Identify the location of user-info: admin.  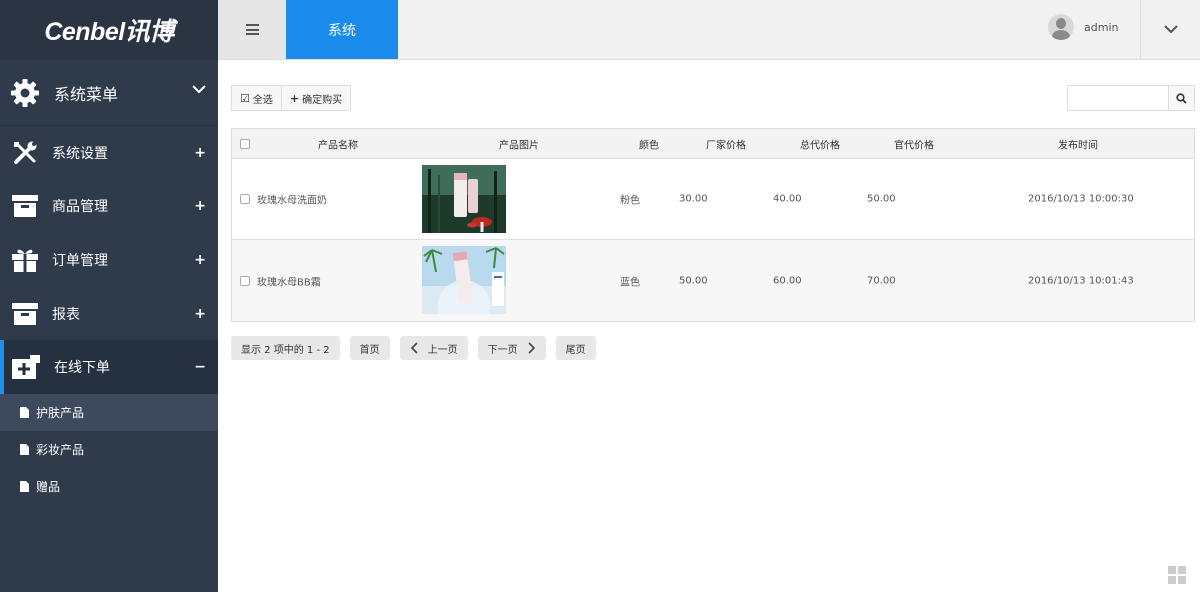
(1083, 27).